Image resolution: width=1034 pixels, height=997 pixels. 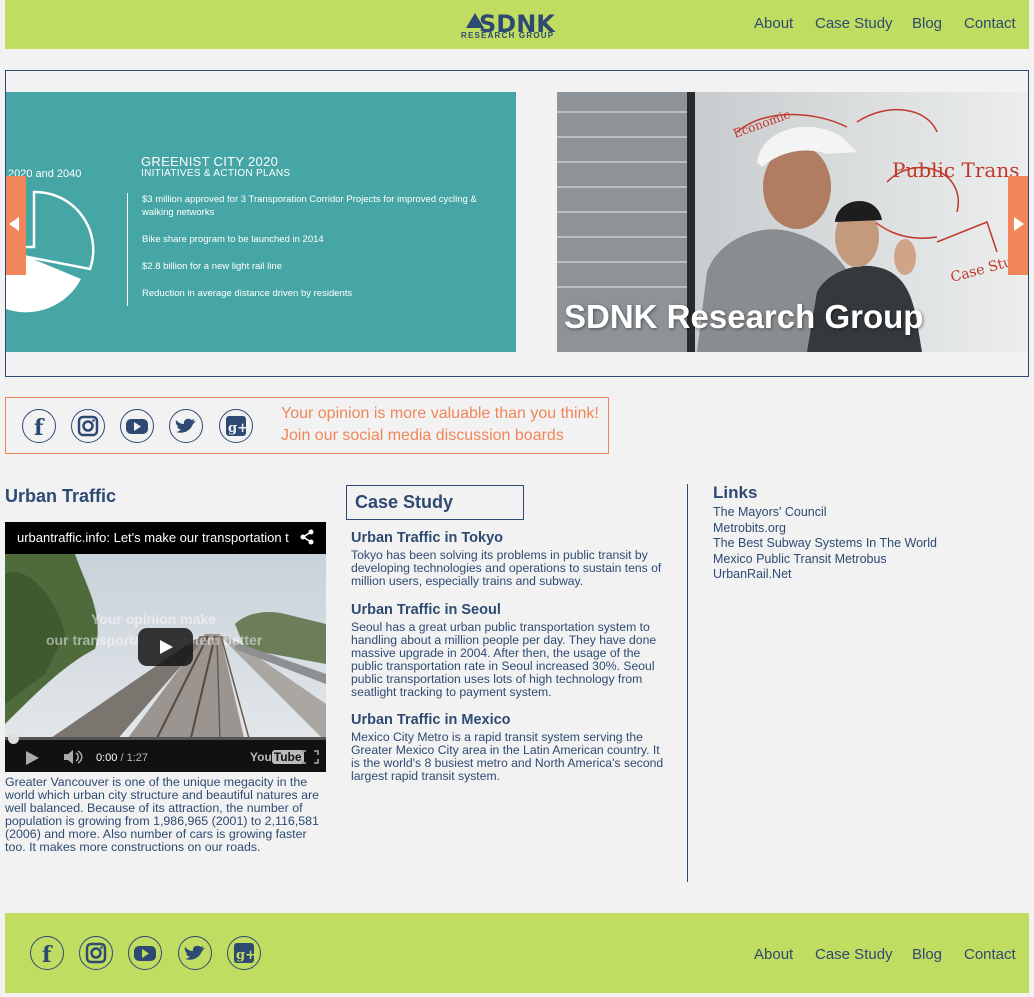 I want to click on video-progress-bar, so click(x=165, y=738).